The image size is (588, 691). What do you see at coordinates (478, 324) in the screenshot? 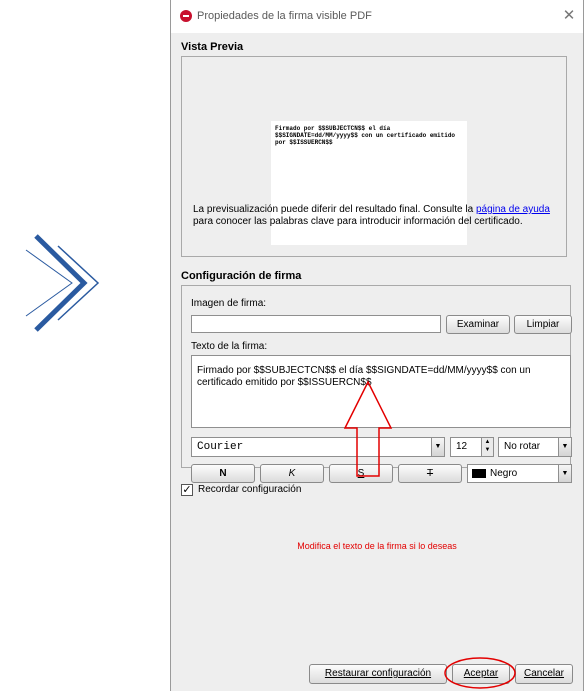
I see `browse-button: Examinar` at bounding box center [478, 324].